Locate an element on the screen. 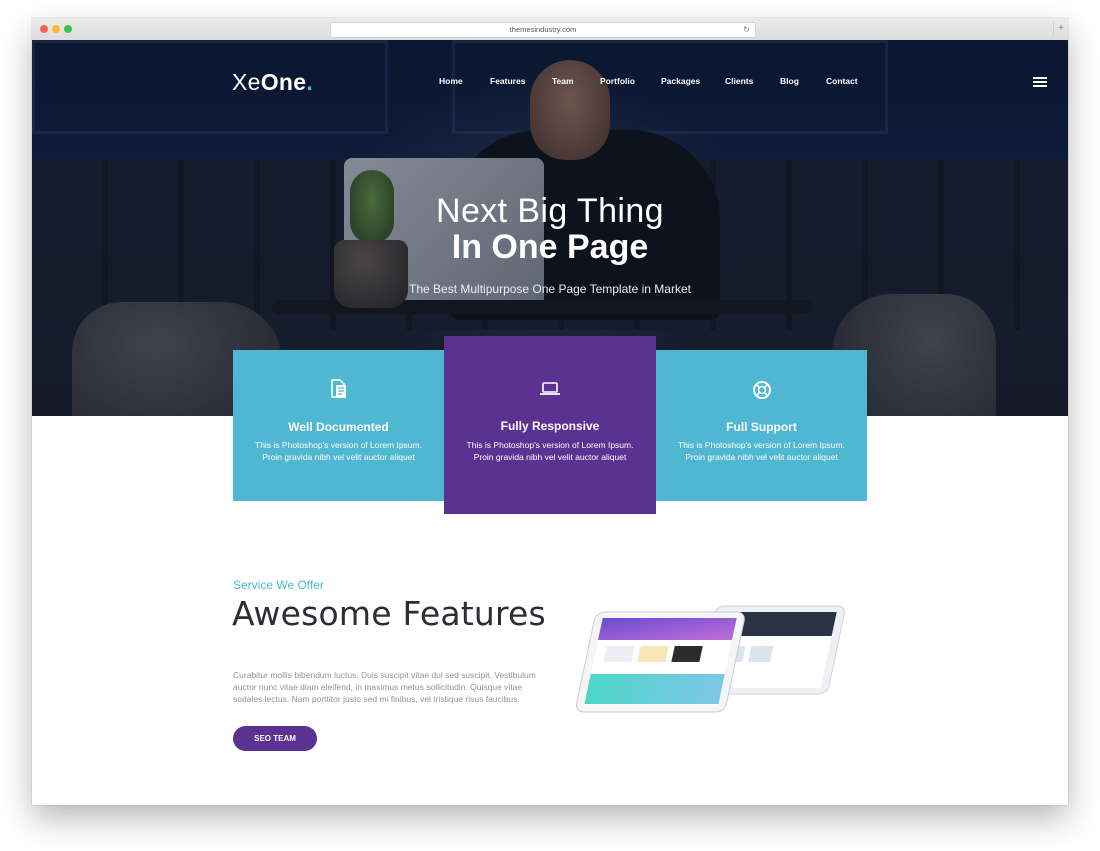 The width and height of the screenshot is (1100, 851). logo-part-1: Xe is located at coordinates (246, 82).